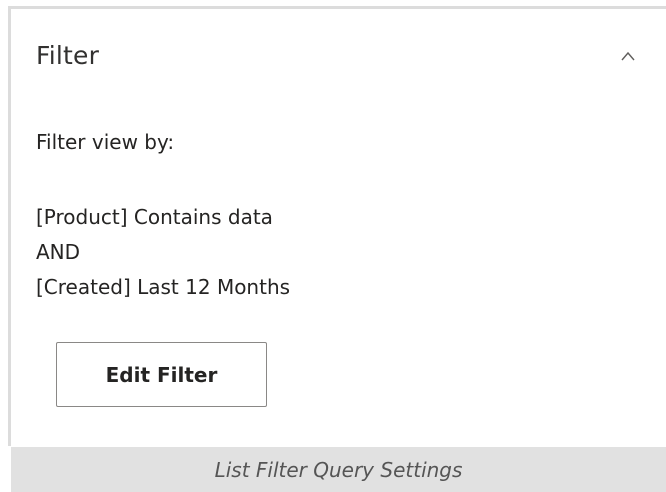 The width and height of the screenshot is (666, 492). Describe the element at coordinates (163, 287) in the screenshot. I see `query-line: [Created] Last 12 Months` at that location.